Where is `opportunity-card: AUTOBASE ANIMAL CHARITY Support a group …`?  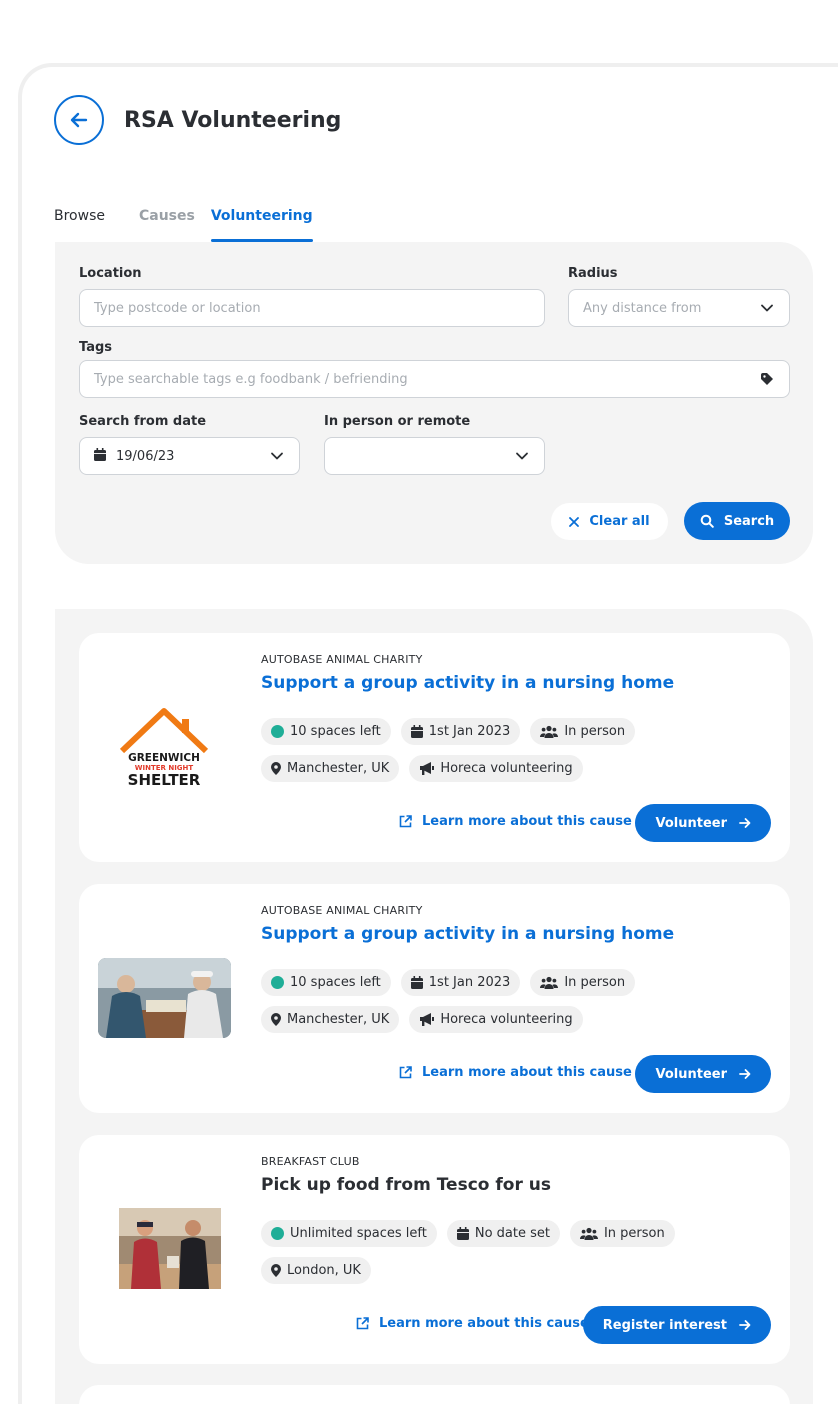 opportunity-card: AUTOBASE ANIMAL CHARITY Support a group … is located at coordinates (434, 998).